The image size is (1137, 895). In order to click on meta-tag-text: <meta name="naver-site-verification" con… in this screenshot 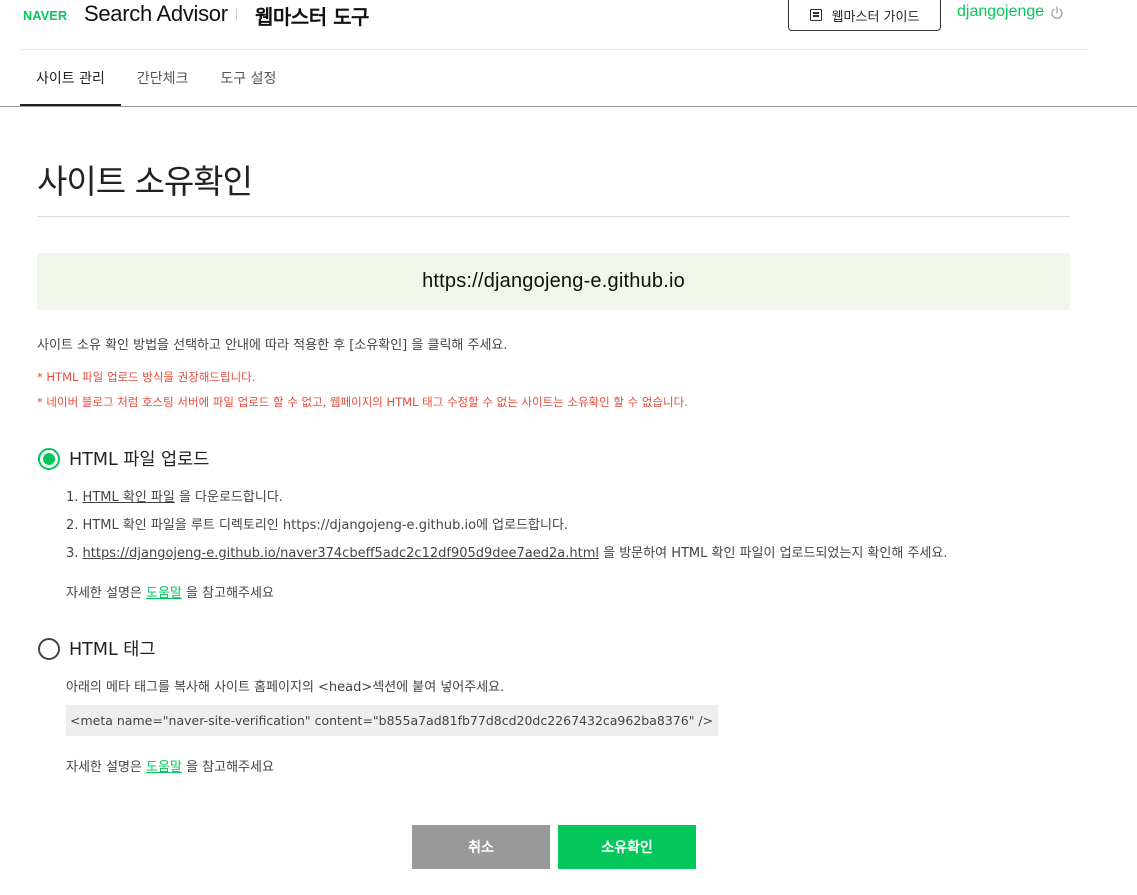, I will do `click(391, 720)`.